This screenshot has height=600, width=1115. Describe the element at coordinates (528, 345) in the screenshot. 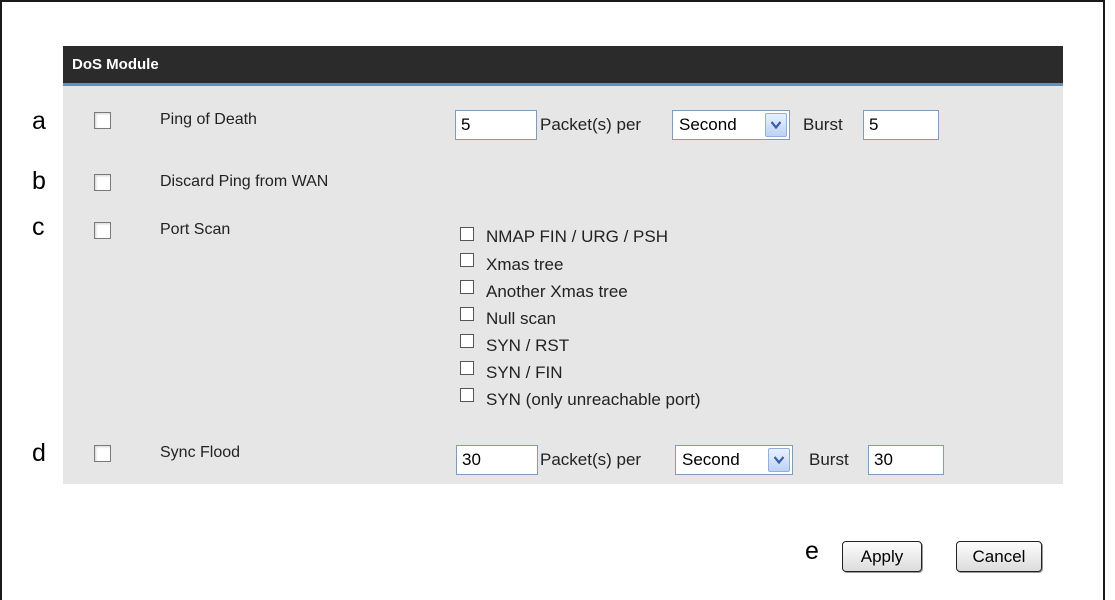

I see `syn-rst-label: SYN / RST` at that location.